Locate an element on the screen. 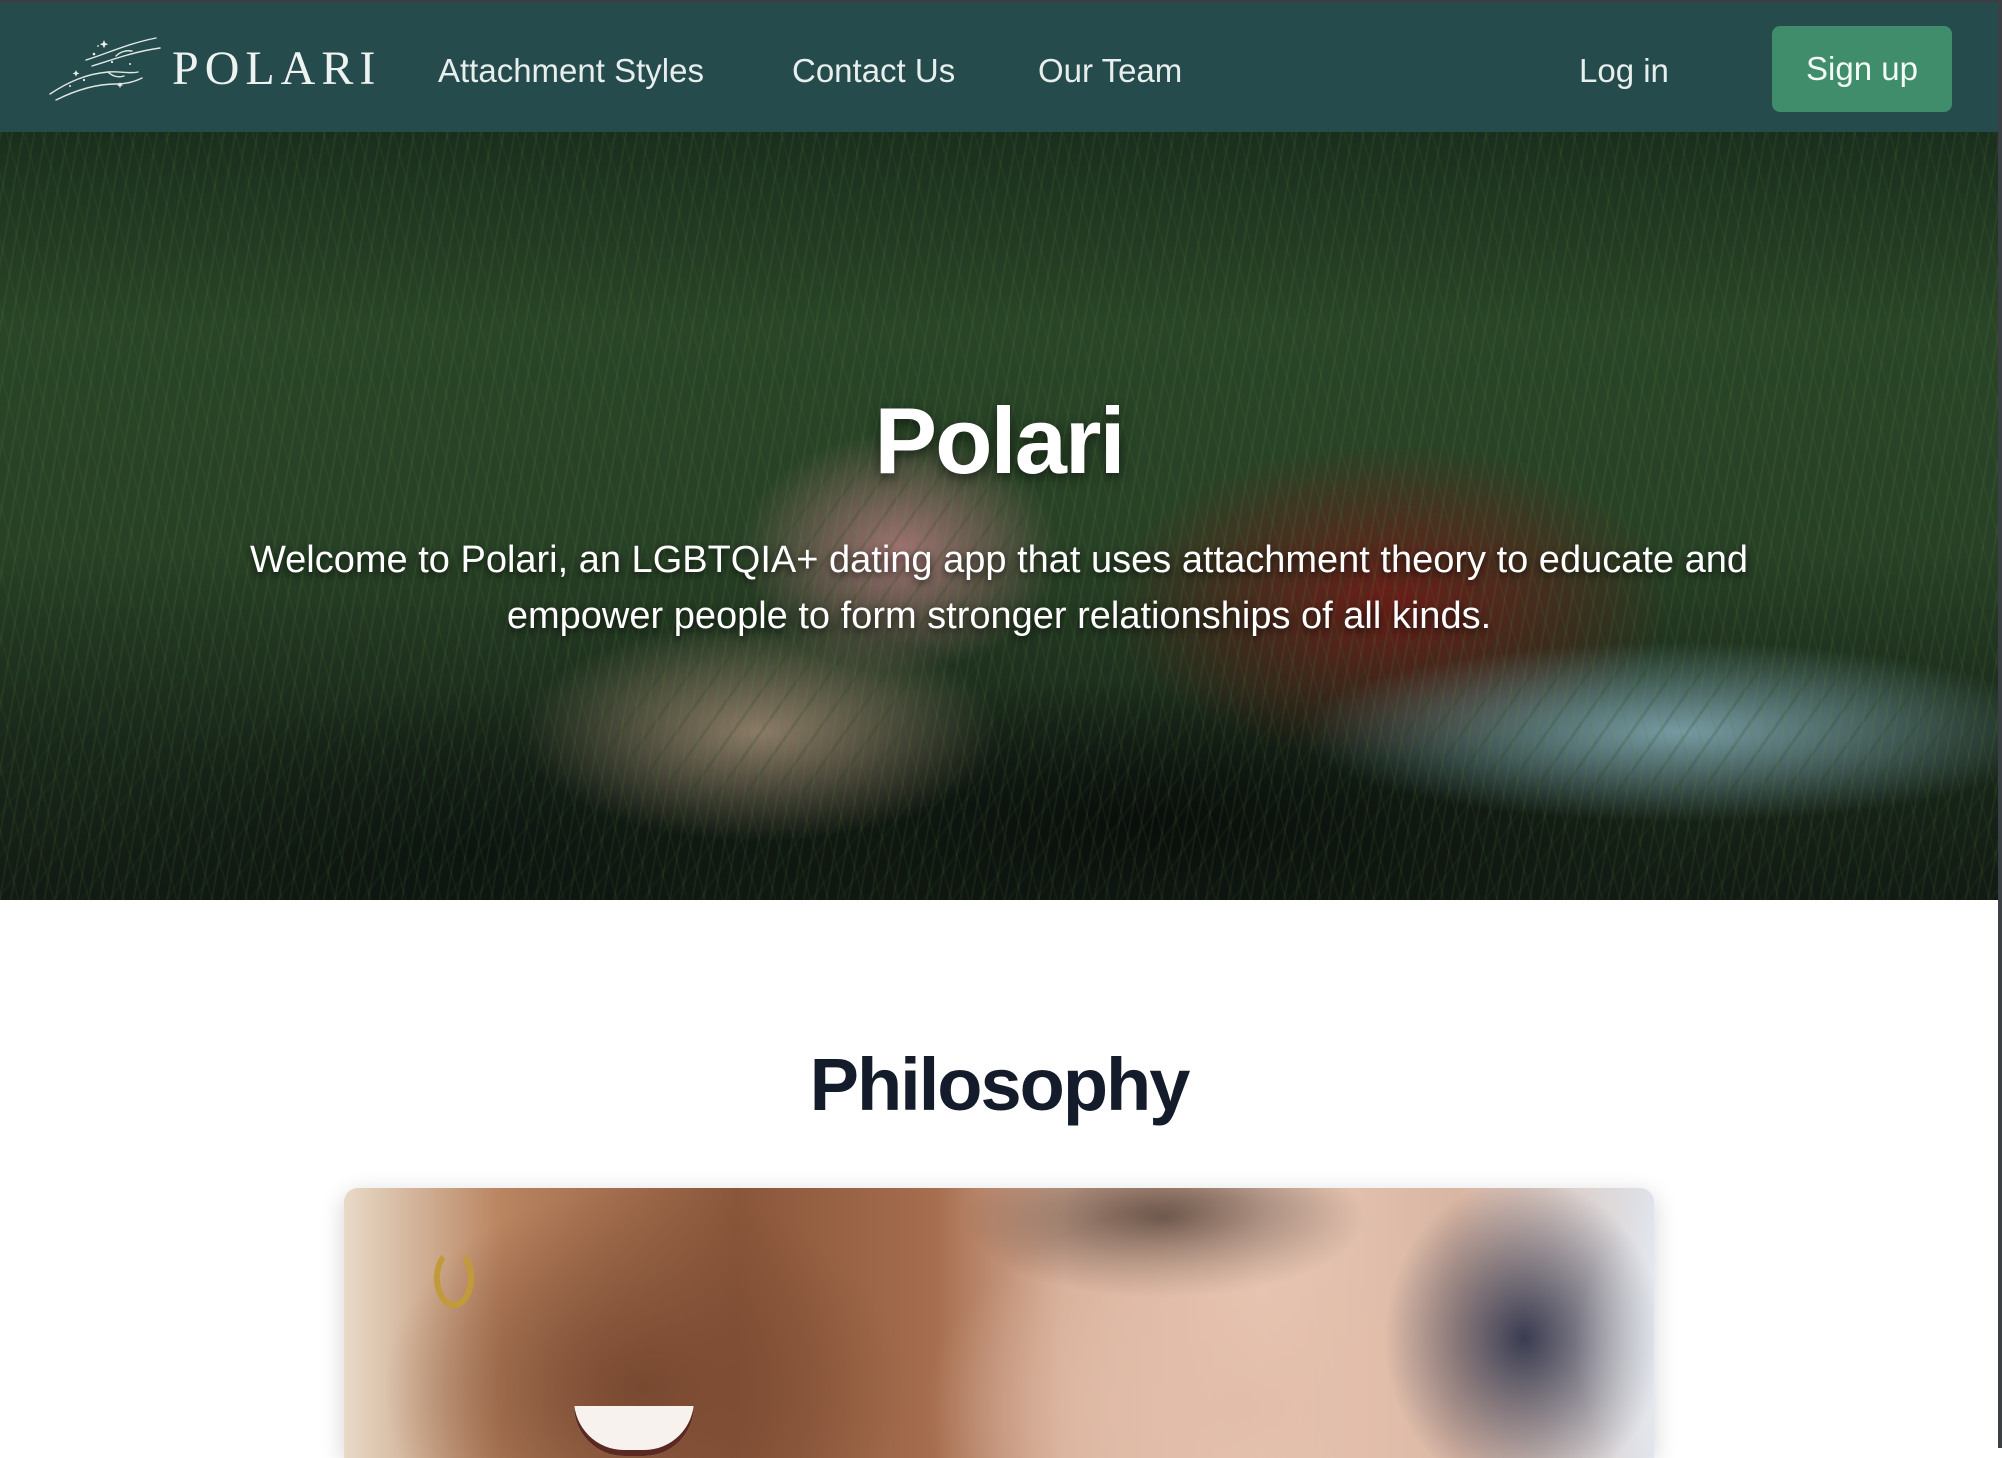  brand-logo: POLARI is located at coordinates (210, 68).